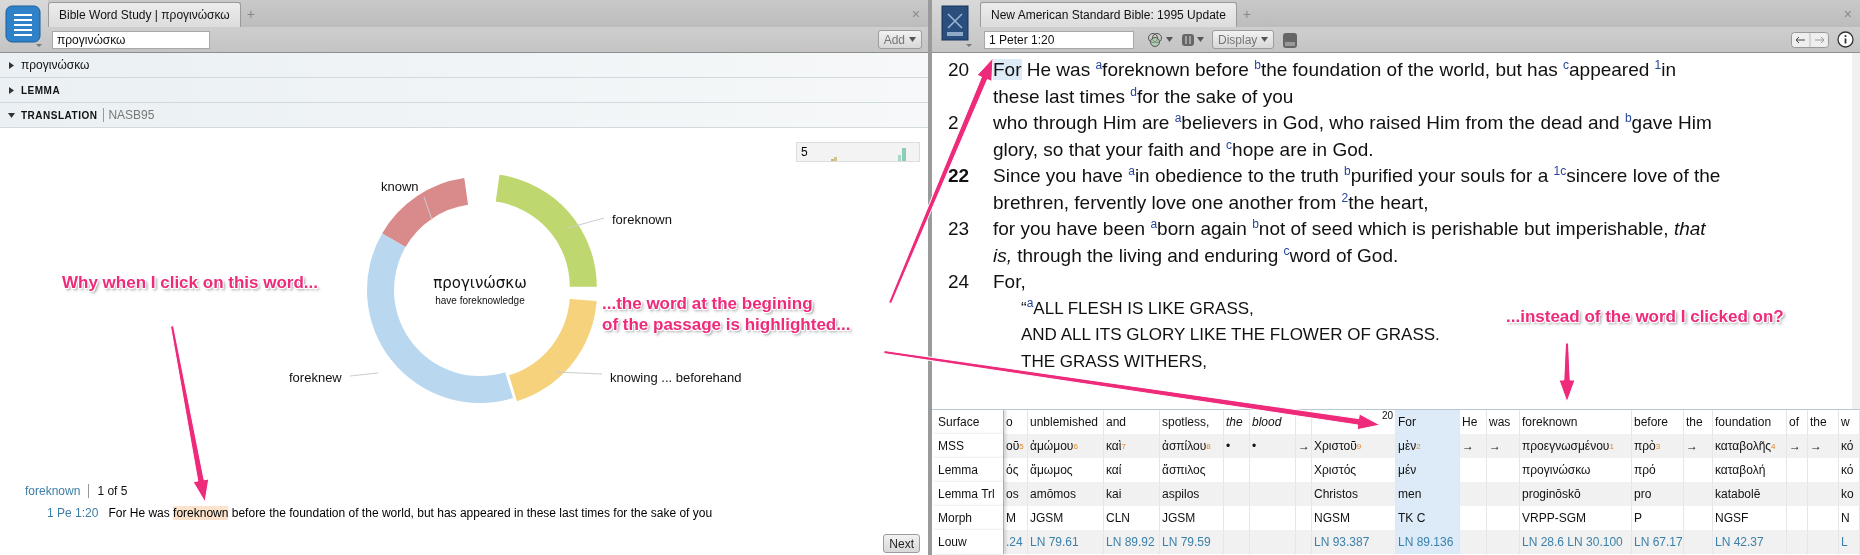 Image resolution: width=1860 pixels, height=555 pixels. What do you see at coordinates (59, 115) in the screenshot?
I see `section-title: TRANSLATION` at bounding box center [59, 115].